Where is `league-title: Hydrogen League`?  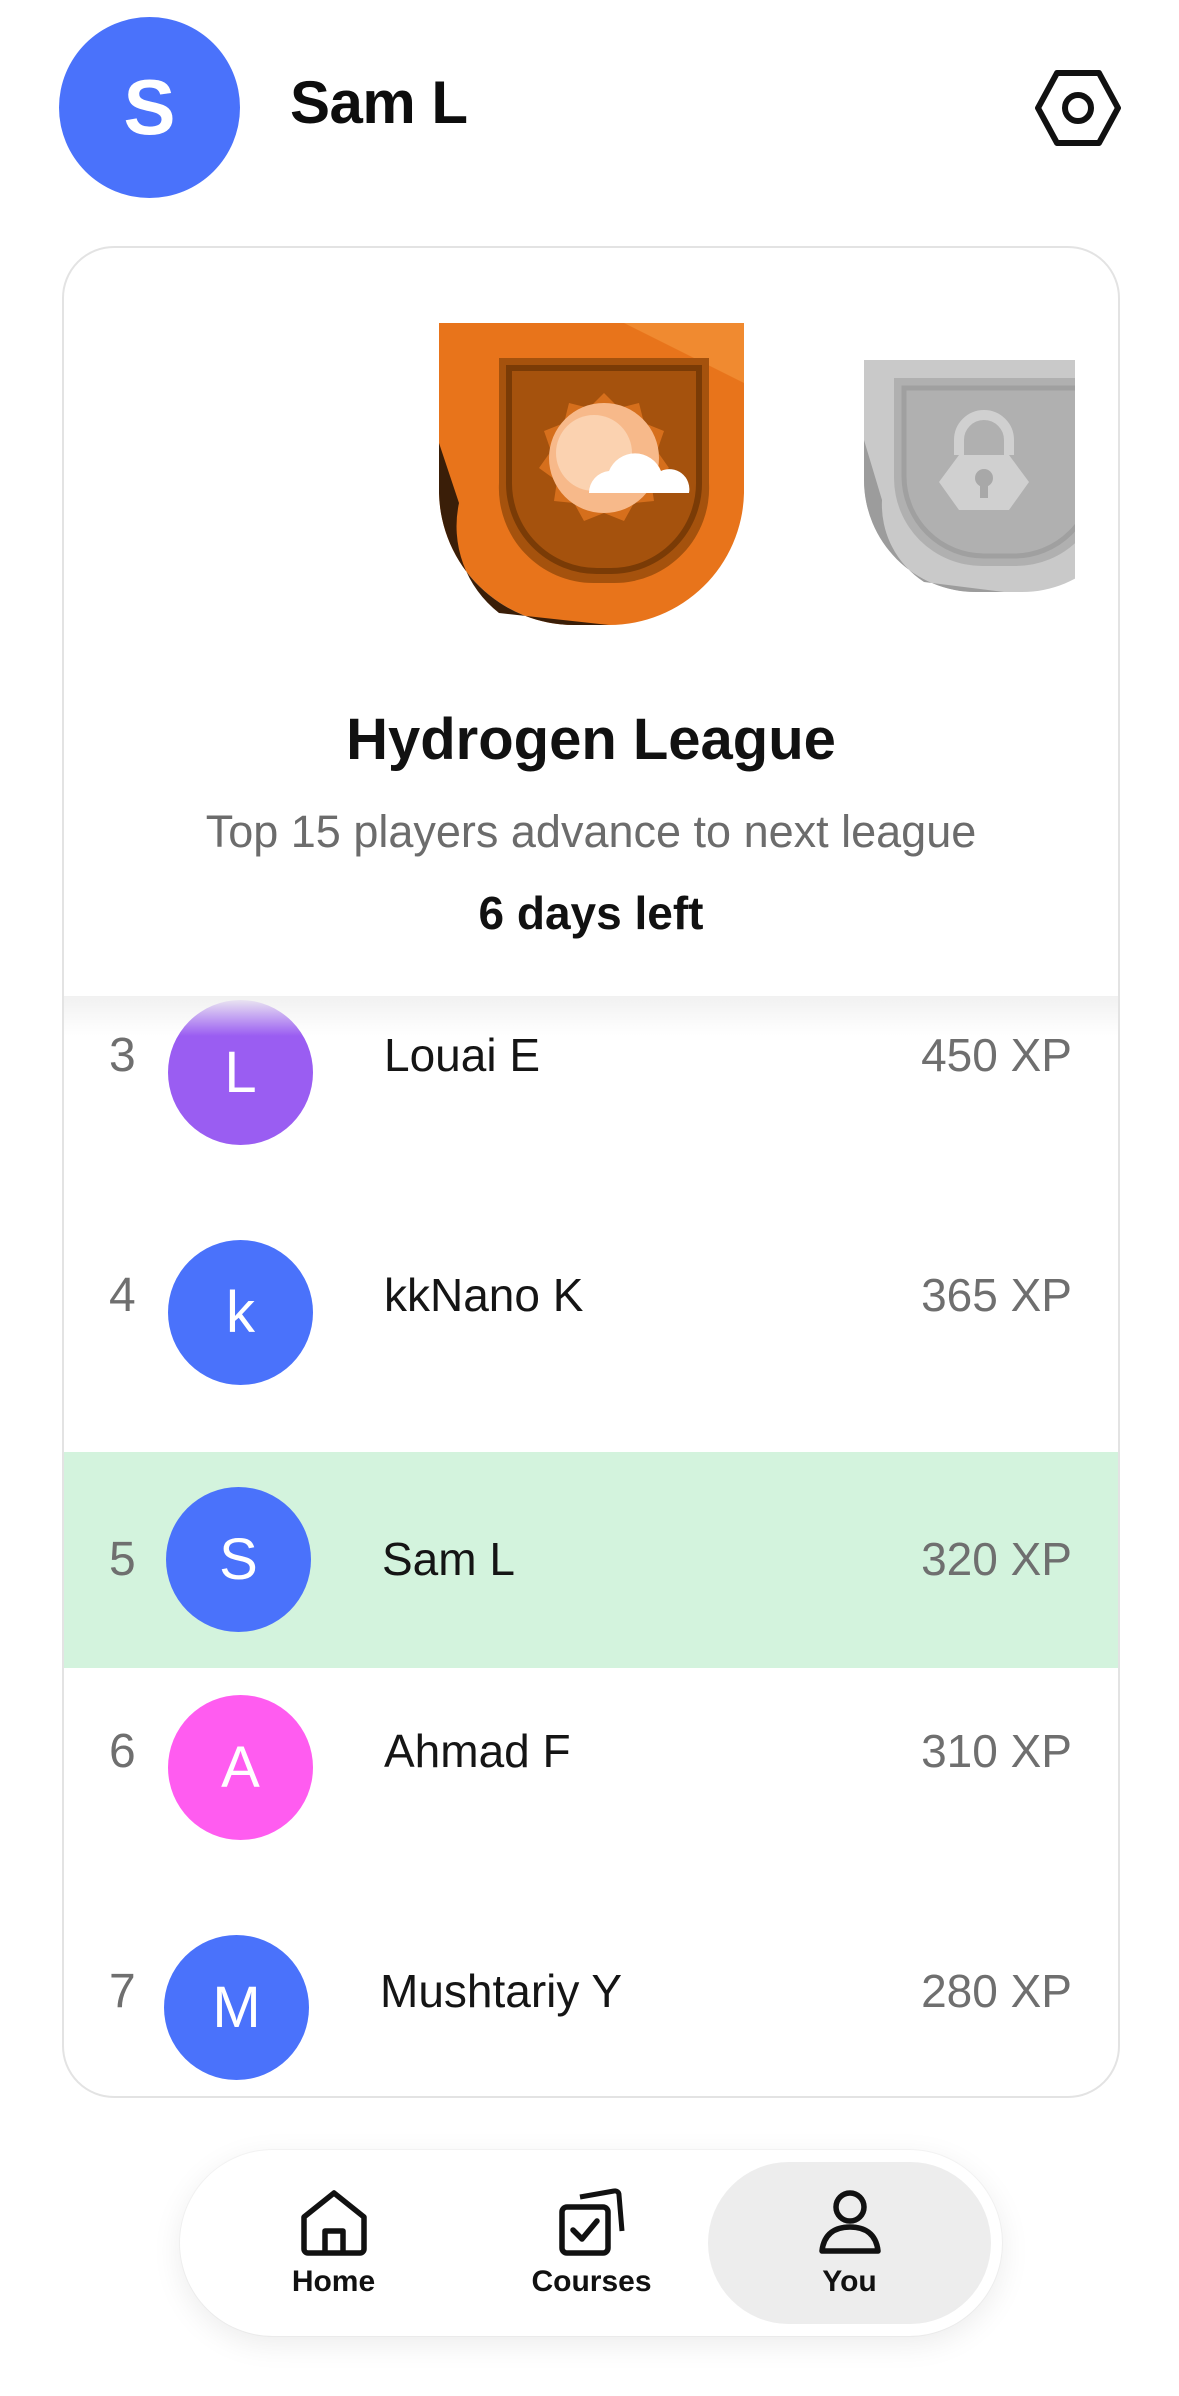 league-title: Hydrogen League is located at coordinates (591, 739).